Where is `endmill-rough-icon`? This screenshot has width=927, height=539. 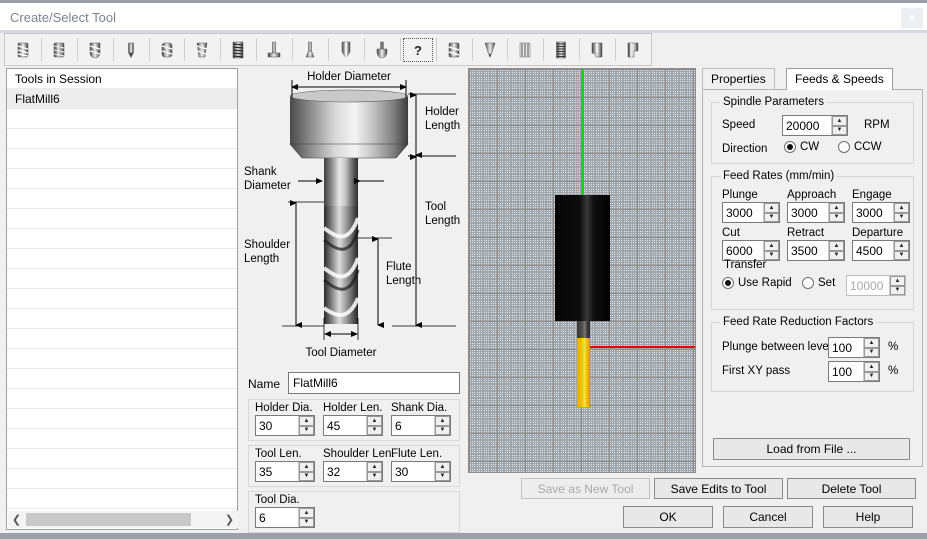
endmill-rough-icon is located at coordinates (58, 49).